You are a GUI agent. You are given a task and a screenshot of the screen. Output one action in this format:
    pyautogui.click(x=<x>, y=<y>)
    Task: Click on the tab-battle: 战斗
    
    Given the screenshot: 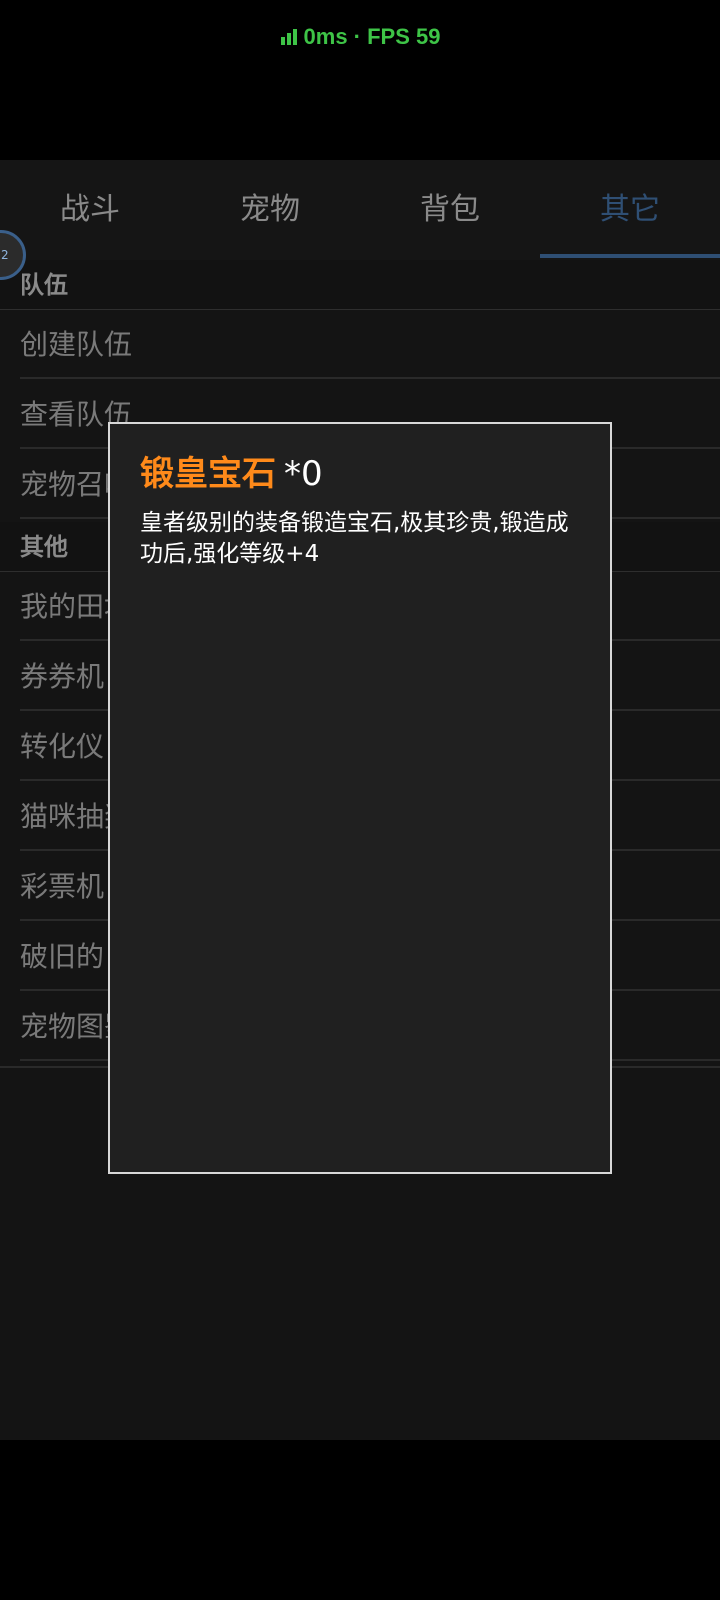 What is the action you would take?
    pyautogui.click(x=90, y=210)
    